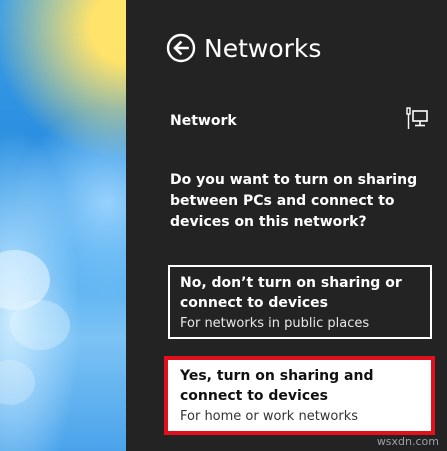  I want to click on panel-header: Networks, so click(243, 48).